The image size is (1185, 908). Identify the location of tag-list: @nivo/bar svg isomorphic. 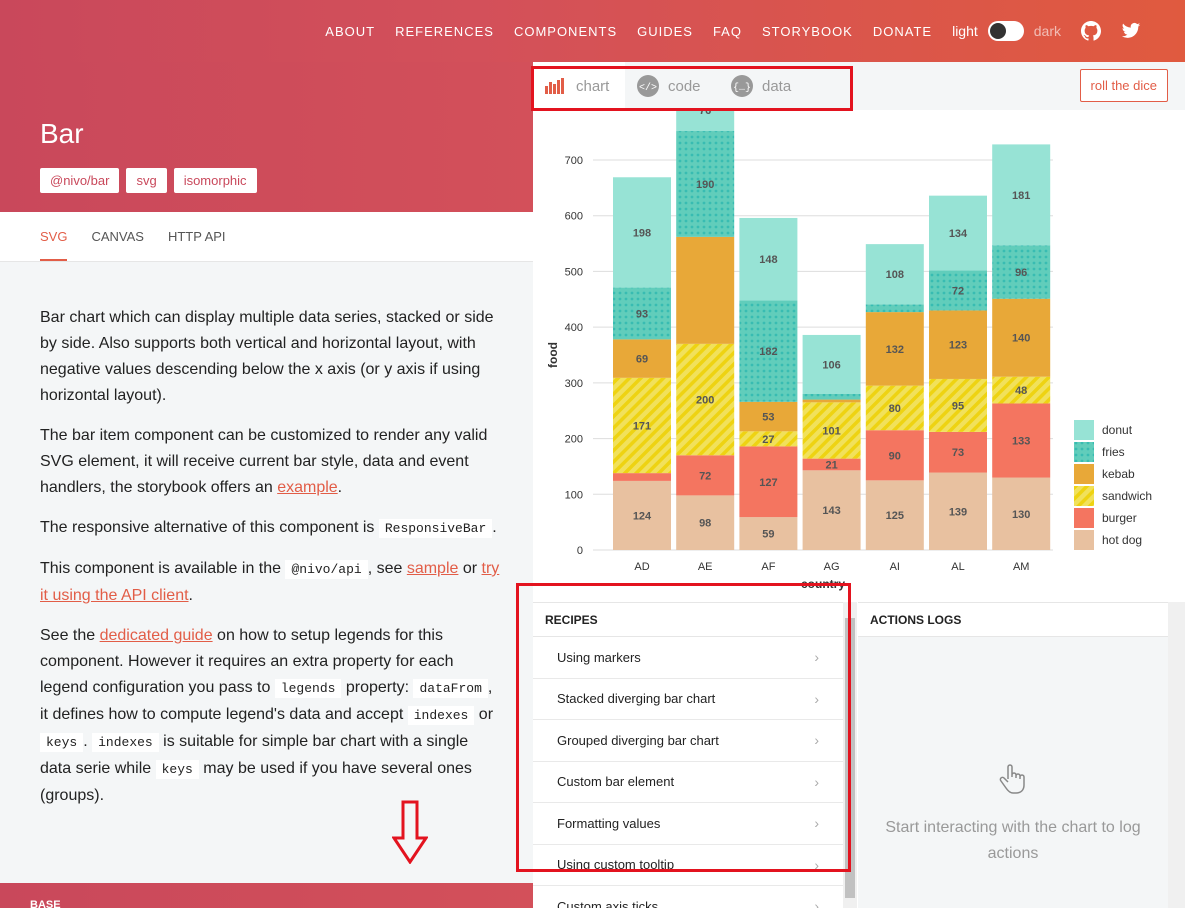
(148, 180).